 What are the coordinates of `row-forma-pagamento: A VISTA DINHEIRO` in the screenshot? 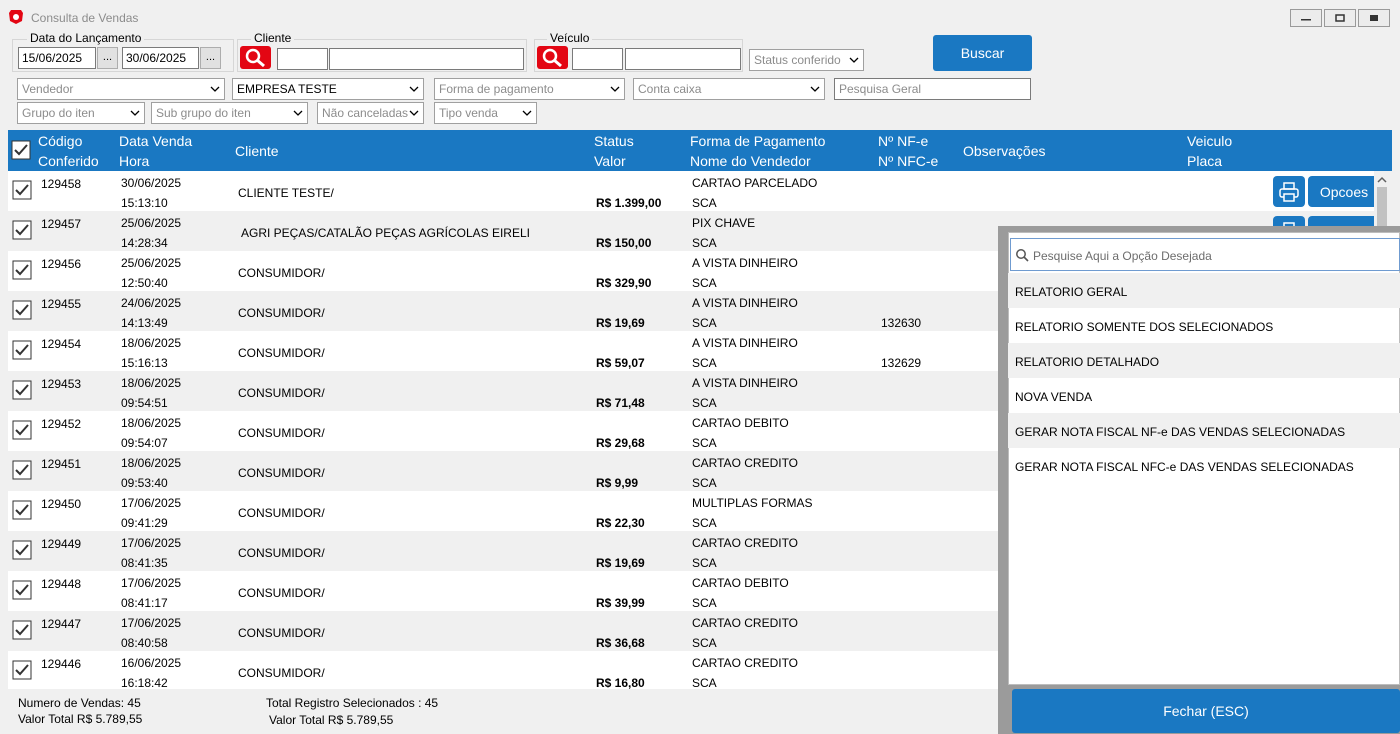 It's located at (745, 343).